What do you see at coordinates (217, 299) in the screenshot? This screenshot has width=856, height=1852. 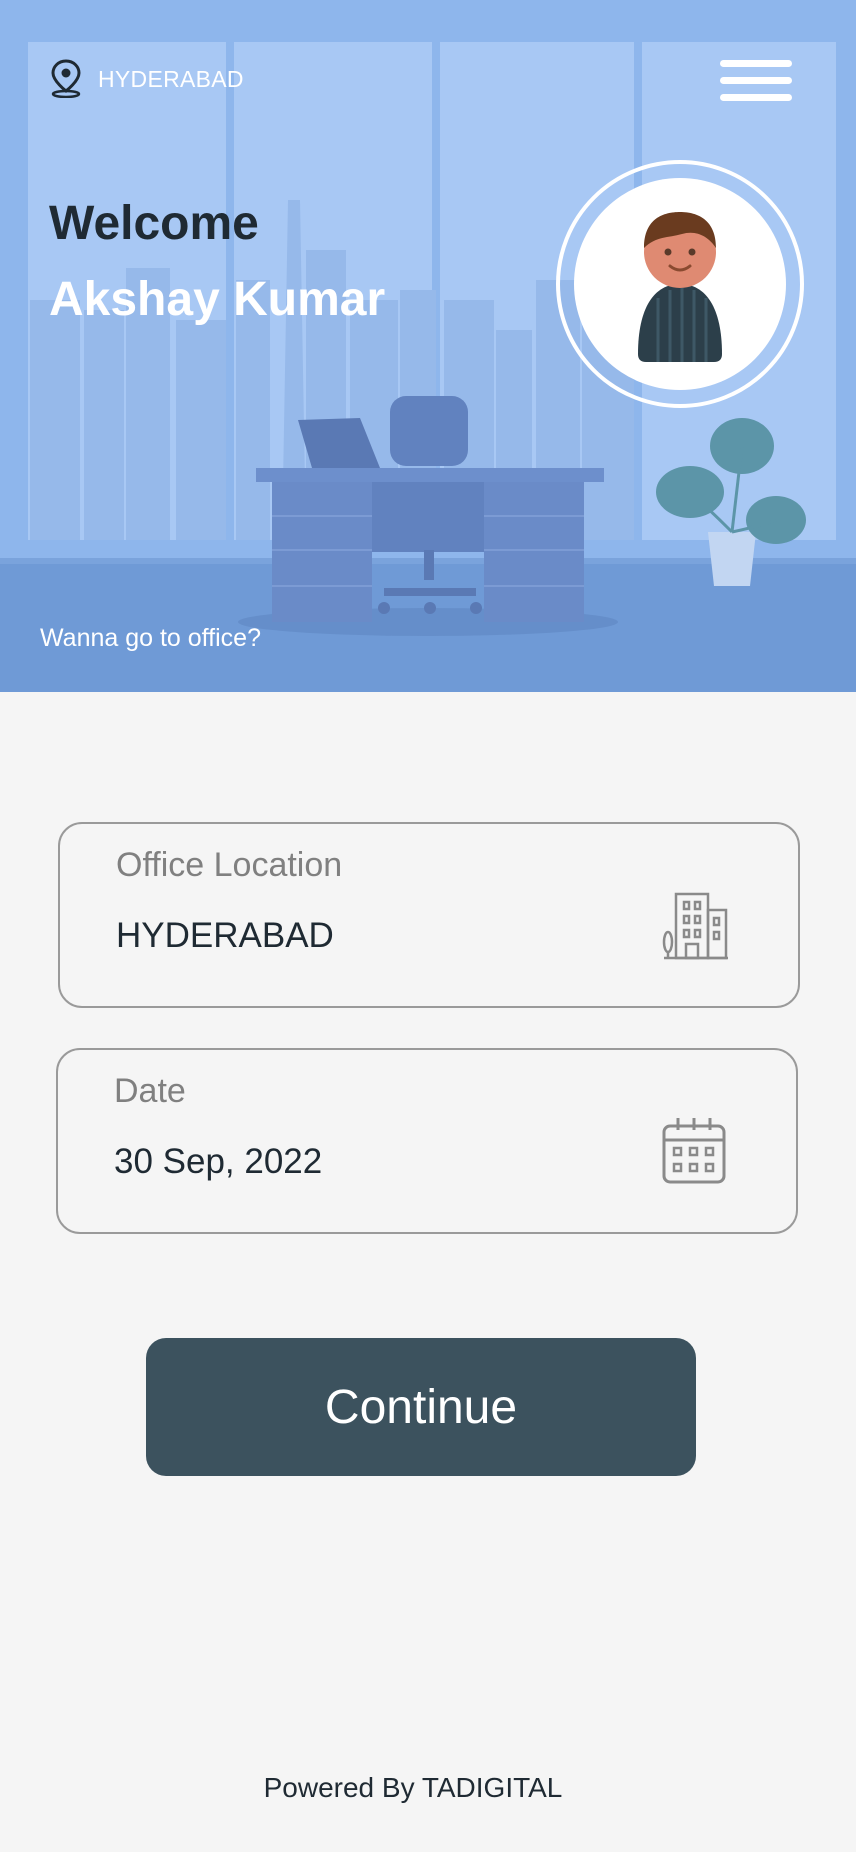 I see `user-name: Akshay Kumar` at bounding box center [217, 299].